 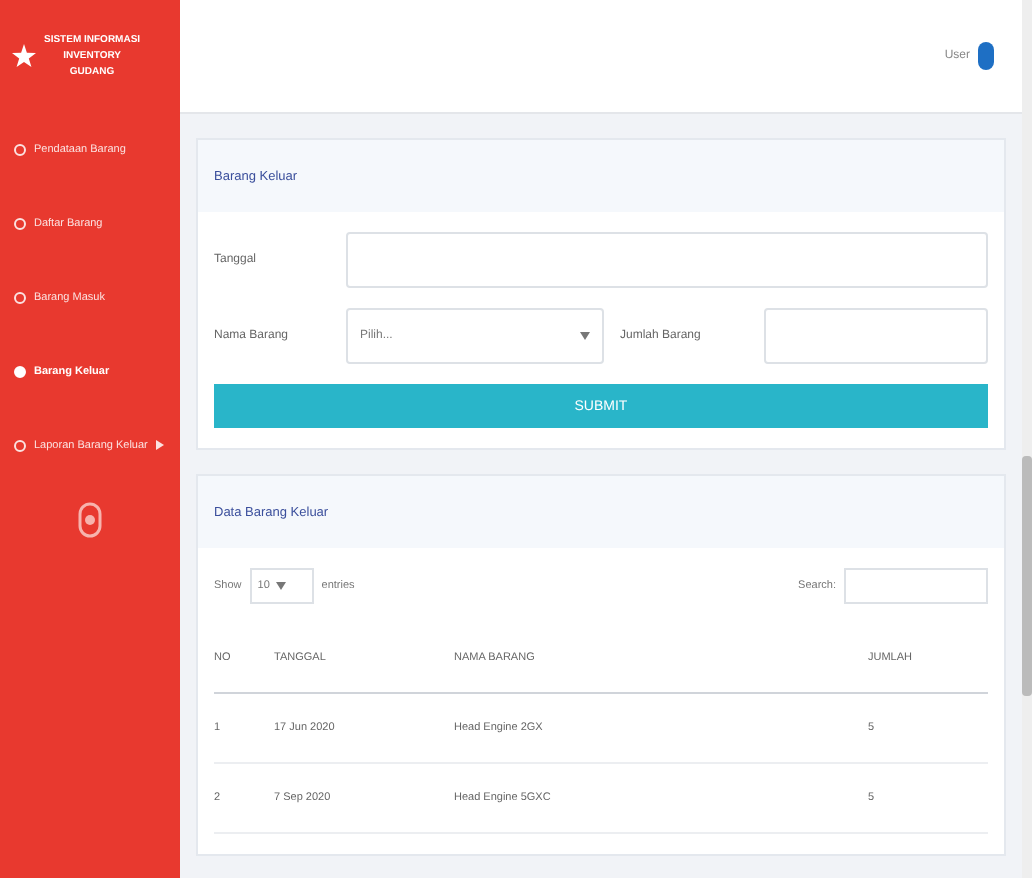 I want to click on star-icon, so click(x=24, y=56).